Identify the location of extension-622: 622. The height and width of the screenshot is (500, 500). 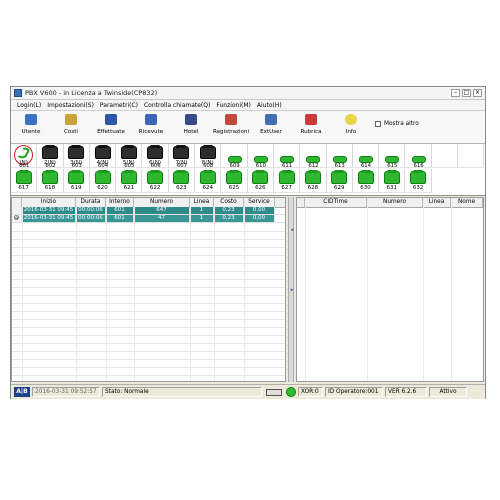
(155, 181).